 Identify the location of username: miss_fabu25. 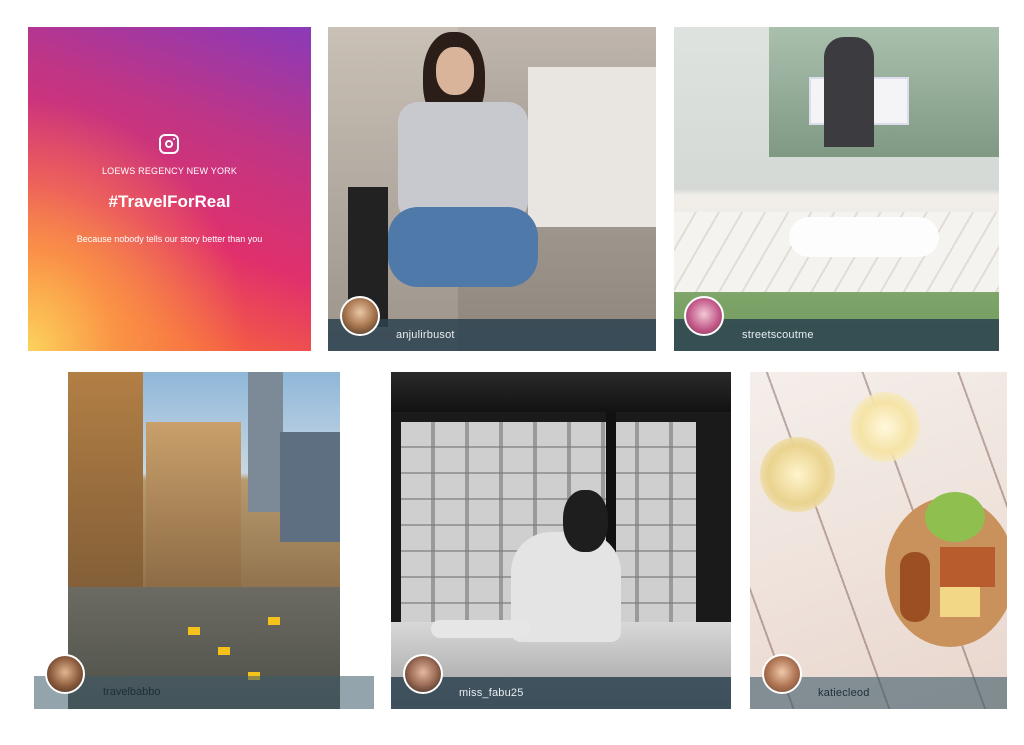
(491, 693).